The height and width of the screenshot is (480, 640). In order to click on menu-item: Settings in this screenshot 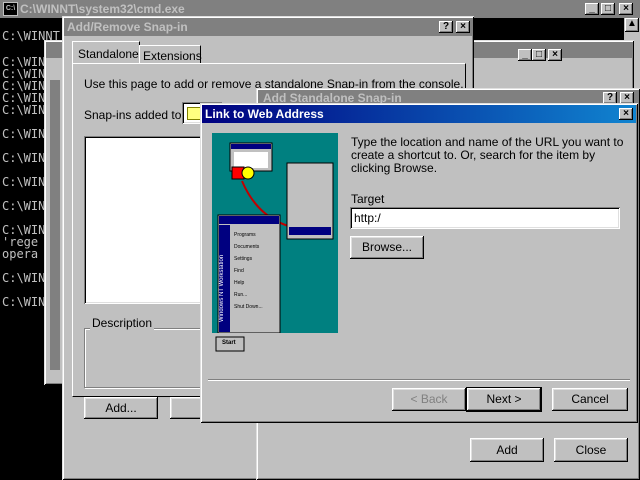, I will do `click(243, 259)`.